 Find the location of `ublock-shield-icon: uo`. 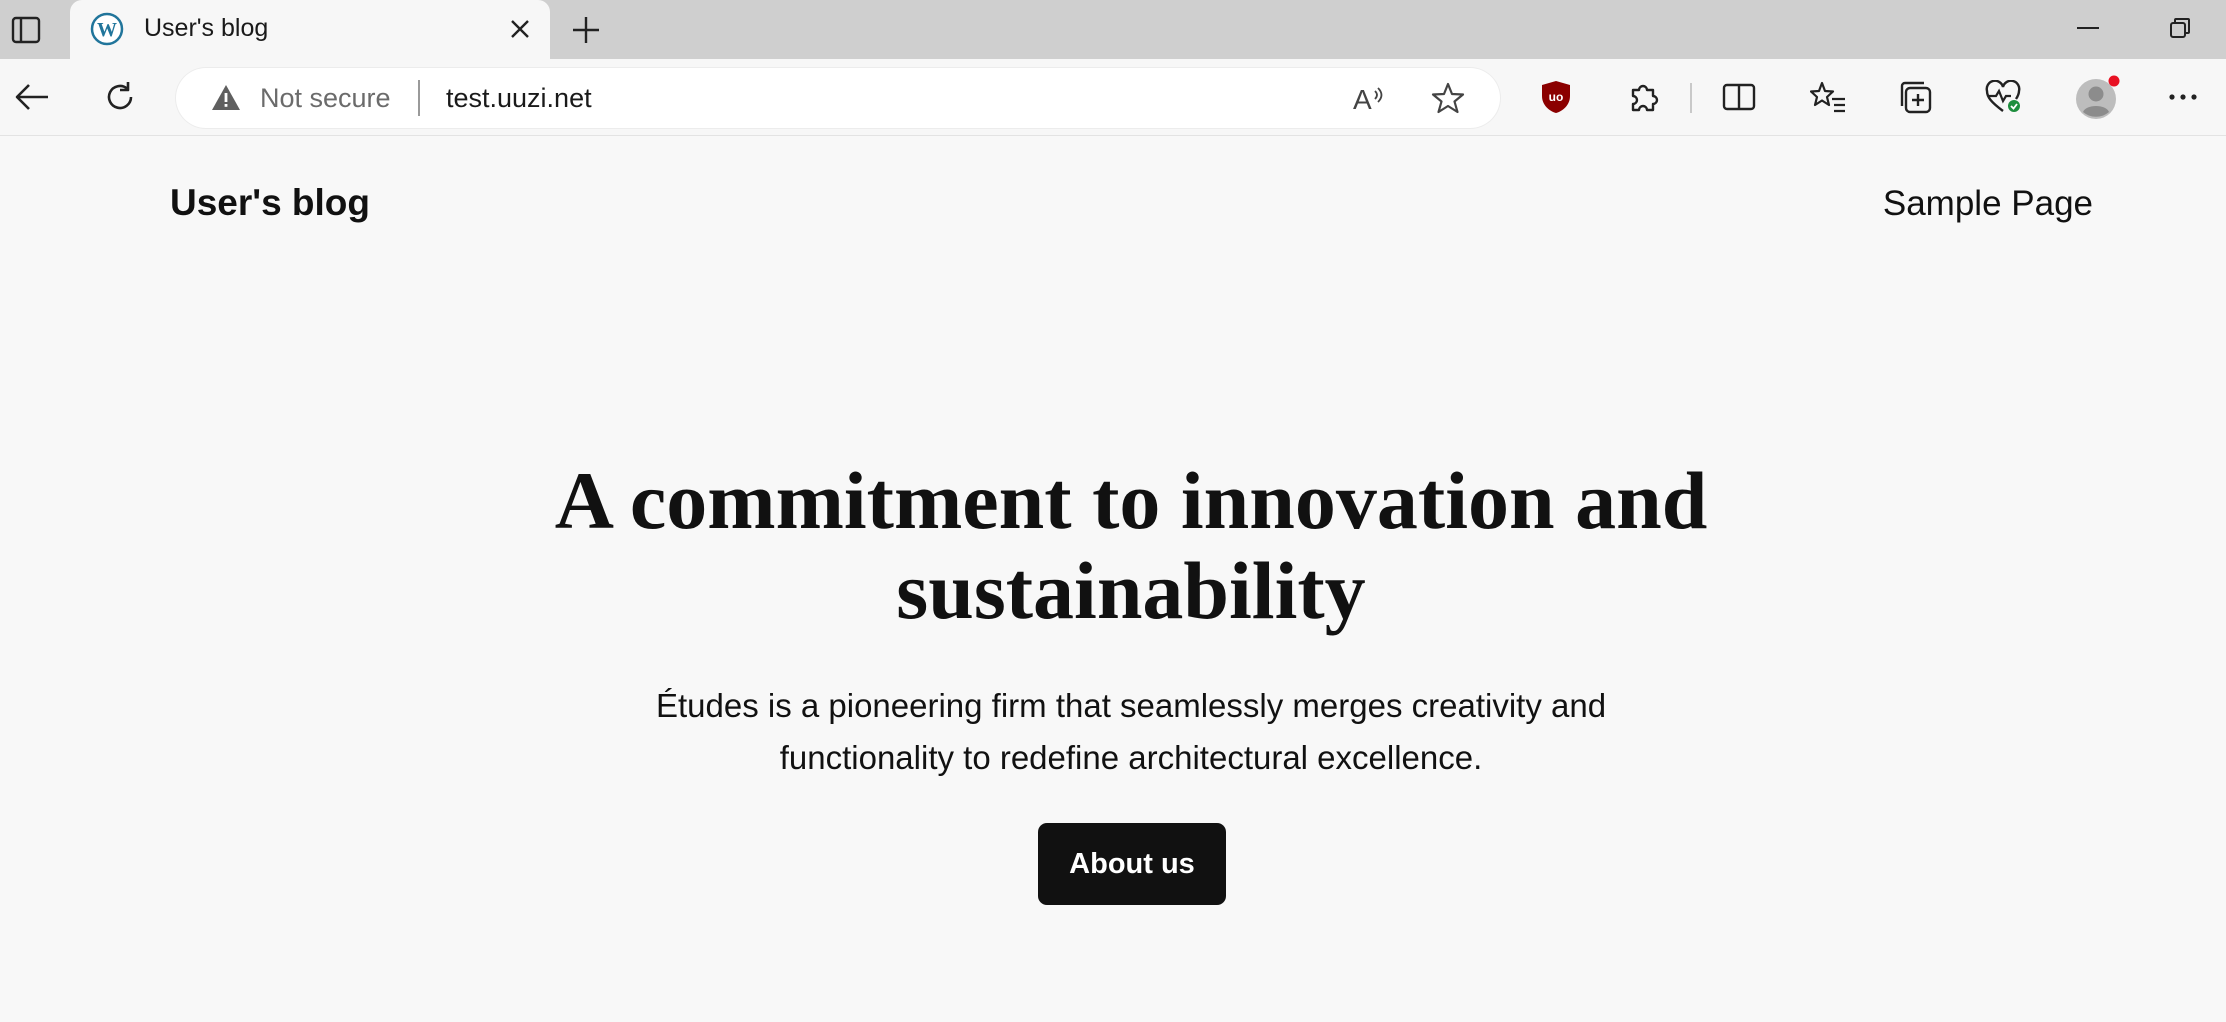

ublock-shield-icon: uo is located at coordinates (1556, 97).